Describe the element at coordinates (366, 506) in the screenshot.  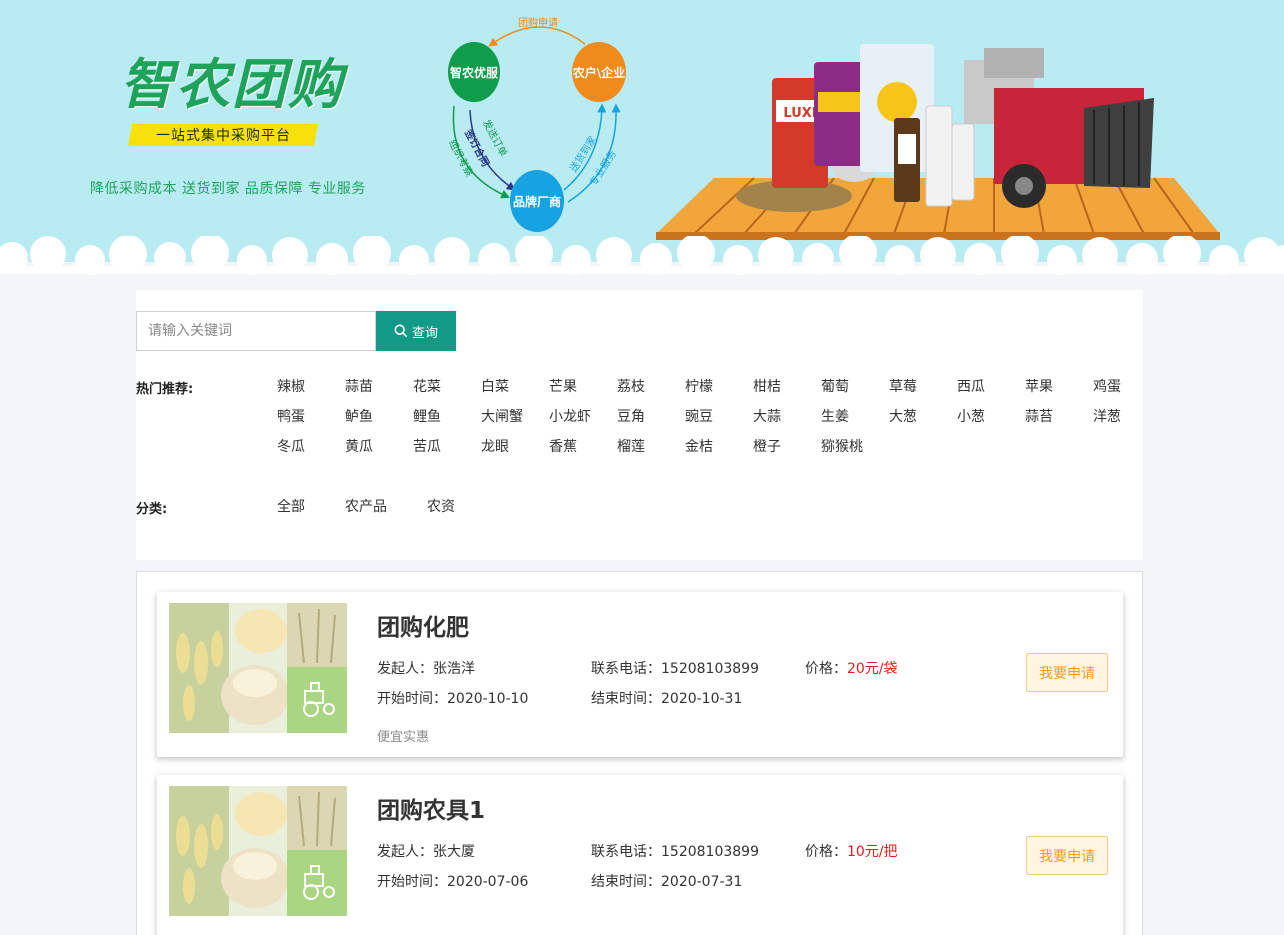
I see `category-option: 农产品` at that location.